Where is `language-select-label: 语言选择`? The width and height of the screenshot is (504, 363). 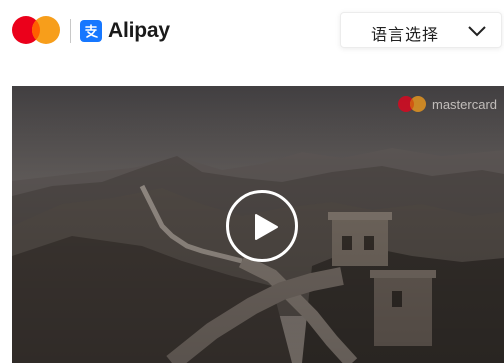 language-select-label: 语言选择 is located at coordinates (405, 34).